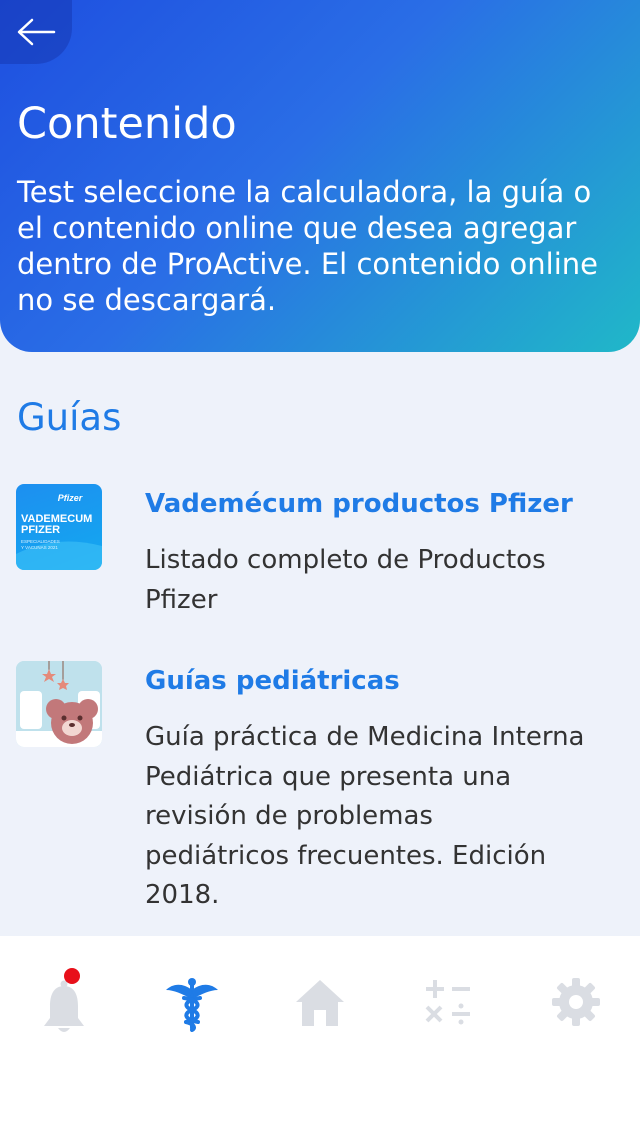 This screenshot has width=640, height=1136. I want to click on item-description: Listado completo de Productos Pfizer, so click(345, 580).